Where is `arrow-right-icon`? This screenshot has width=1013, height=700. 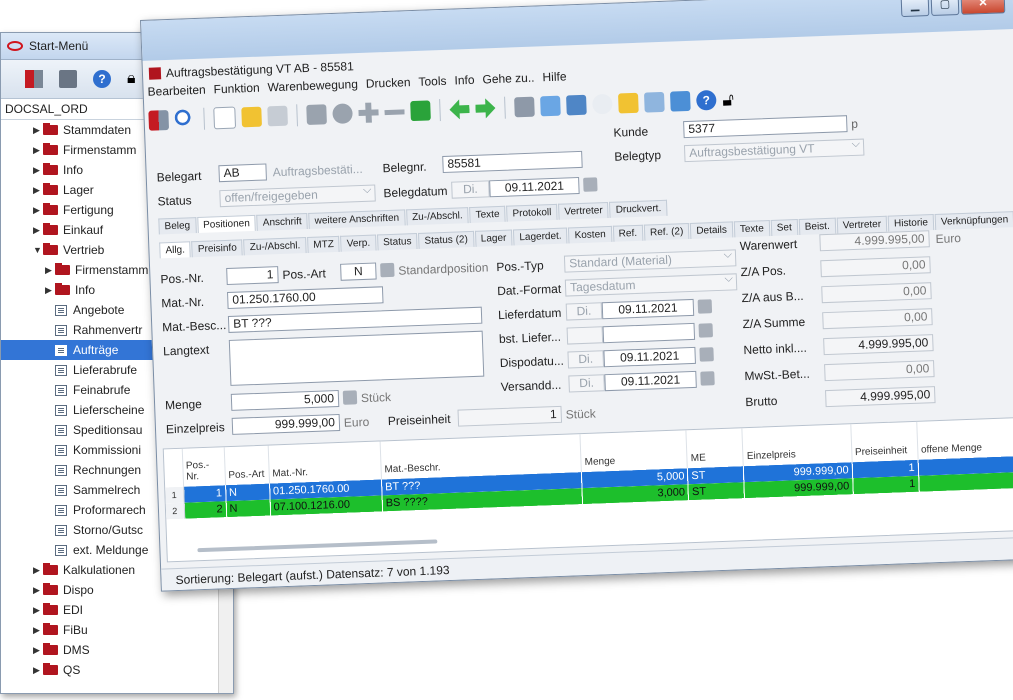 arrow-right-icon is located at coordinates (485, 108).